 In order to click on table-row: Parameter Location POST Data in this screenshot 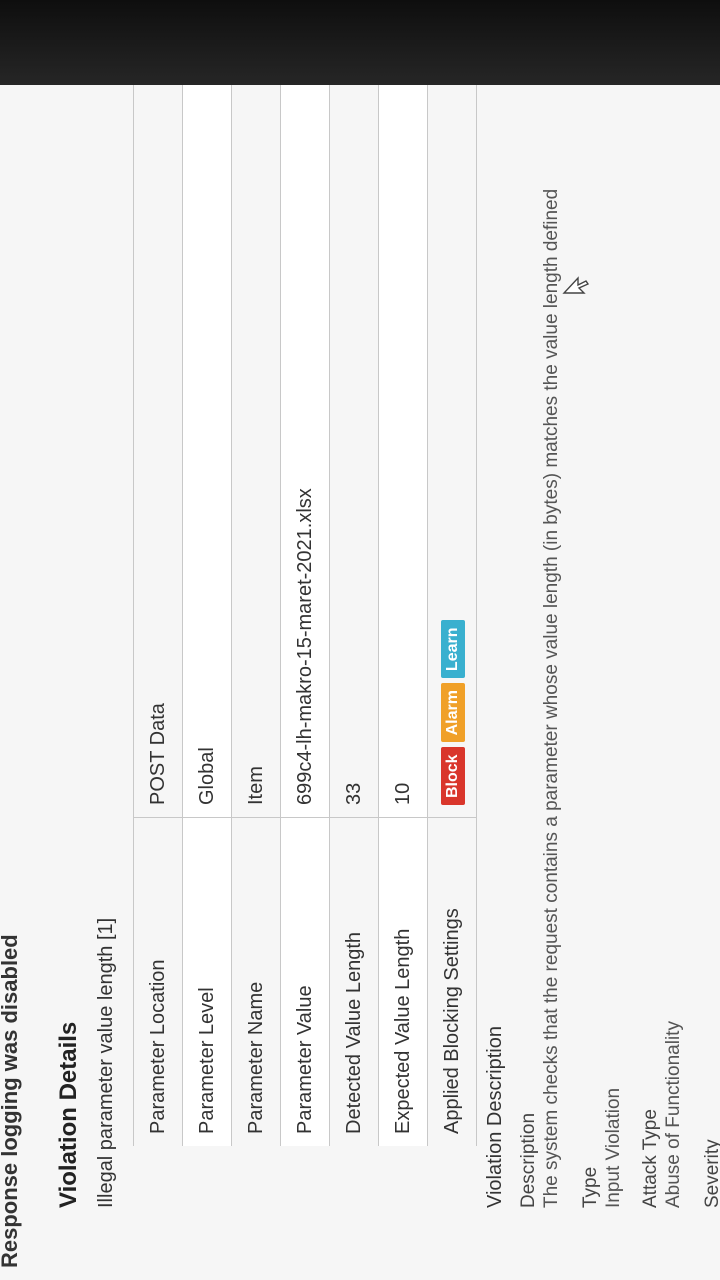, I will do `click(158, 615)`.